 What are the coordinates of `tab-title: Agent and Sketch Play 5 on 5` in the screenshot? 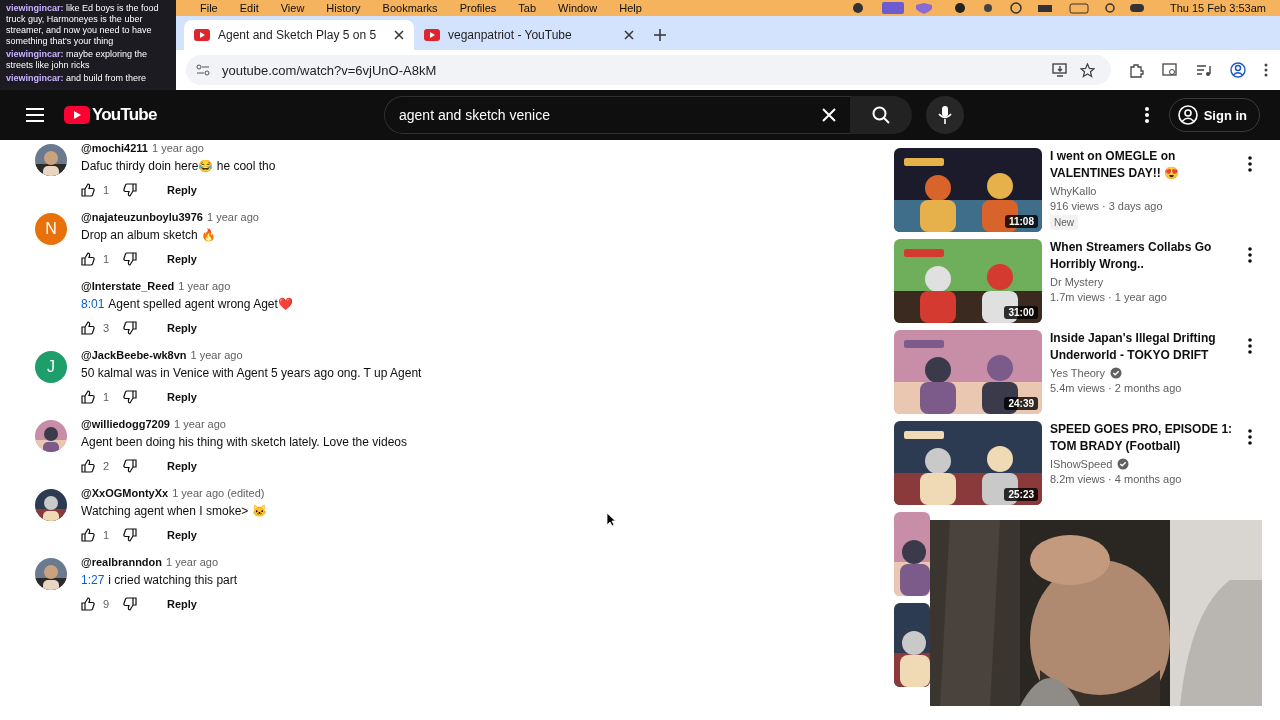 It's located at (298, 35).